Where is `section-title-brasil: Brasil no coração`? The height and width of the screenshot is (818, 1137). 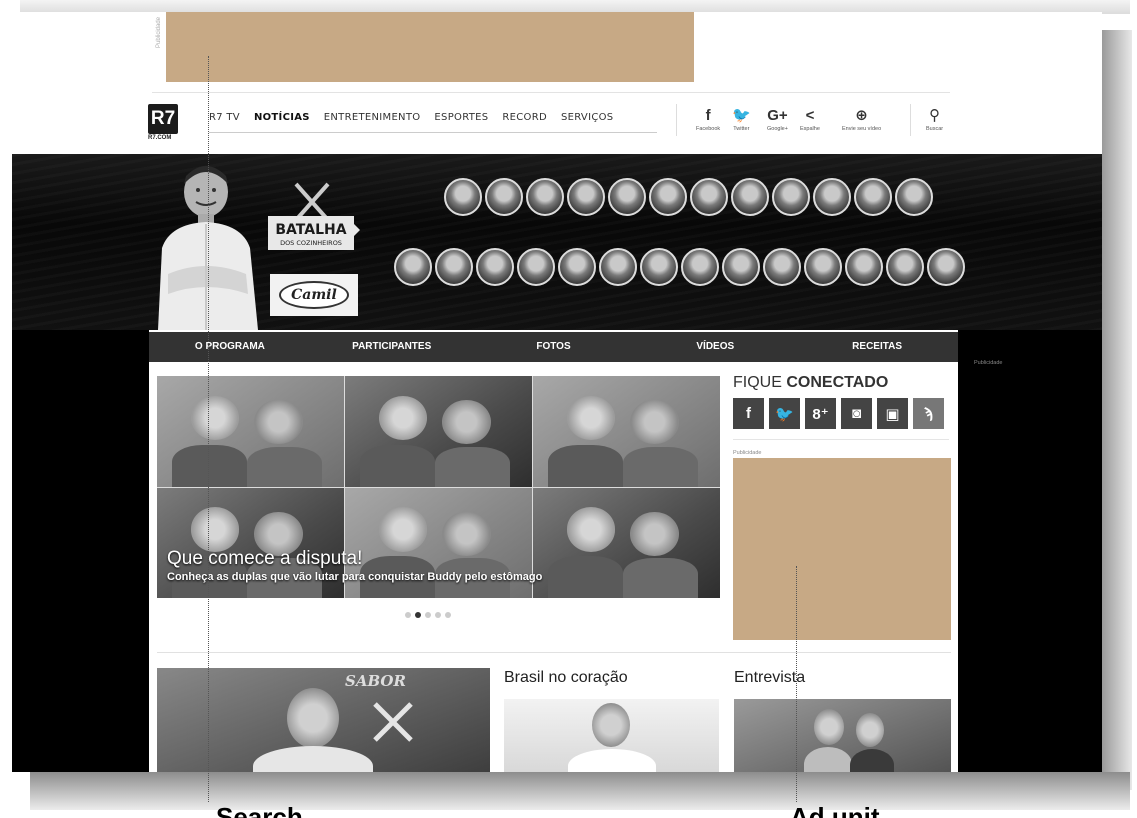
section-title-brasil: Brasil no coração is located at coordinates (566, 678).